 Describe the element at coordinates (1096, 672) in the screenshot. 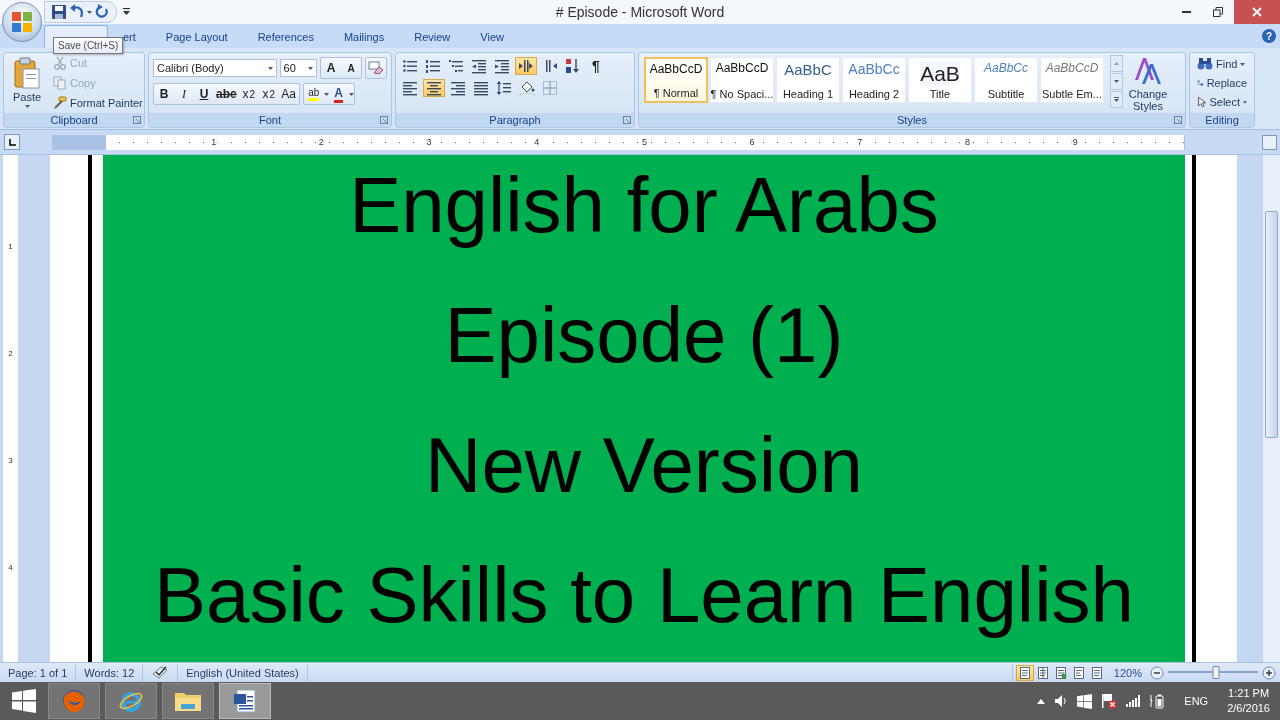

I see `lines-icon` at that location.